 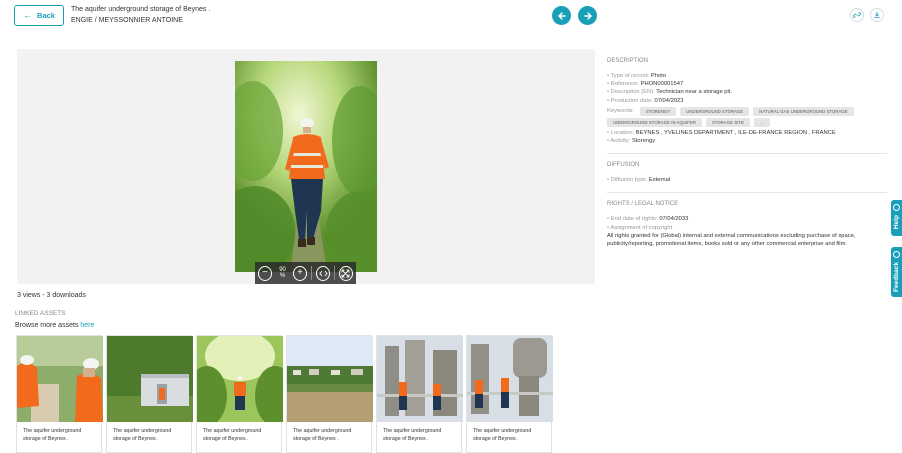 I want to click on arrow-left-icon, so click(x=561, y=15).